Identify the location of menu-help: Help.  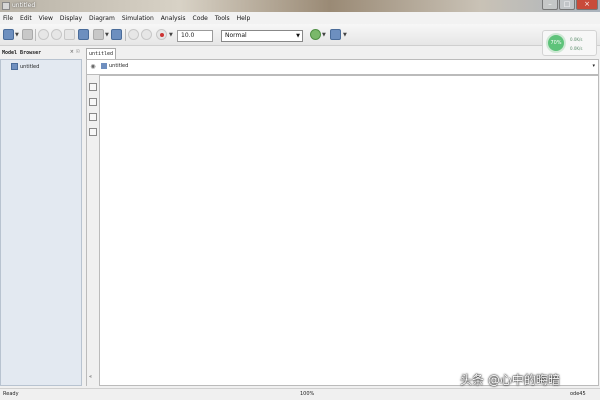
(244, 18).